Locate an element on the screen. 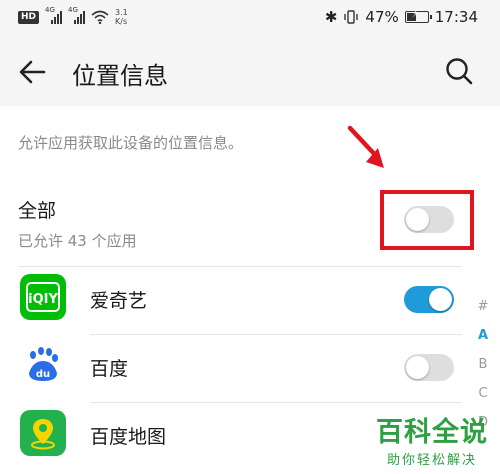 Image resolution: width=500 pixels, height=474 pixels. hd-badge: HD is located at coordinates (29, 17).